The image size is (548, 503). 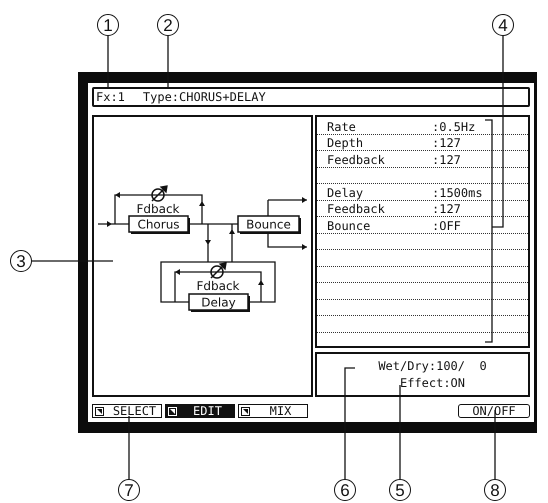 What do you see at coordinates (129, 490) in the screenshot?
I see `callout-number: 7` at bounding box center [129, 490].